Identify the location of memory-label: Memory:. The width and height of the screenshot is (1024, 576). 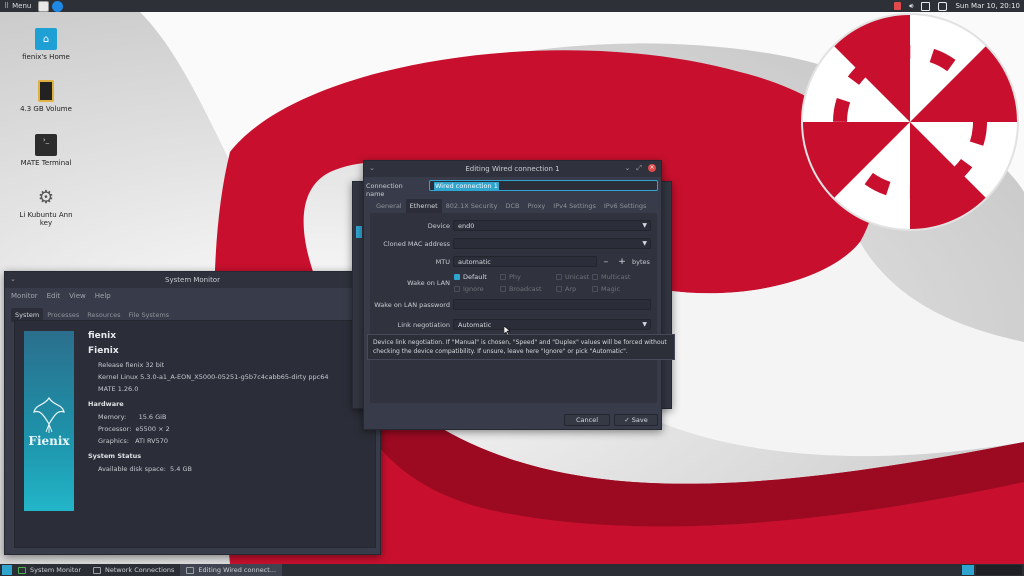
(112, 417).